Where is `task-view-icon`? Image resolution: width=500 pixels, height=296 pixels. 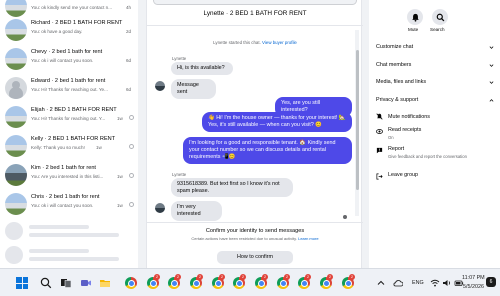 task-view-icon is located at coordinates (66, 283).